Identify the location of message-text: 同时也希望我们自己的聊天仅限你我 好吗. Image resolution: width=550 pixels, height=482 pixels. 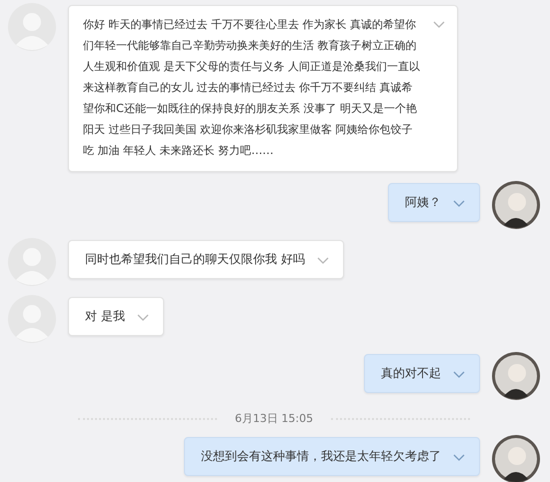
(195, 259).